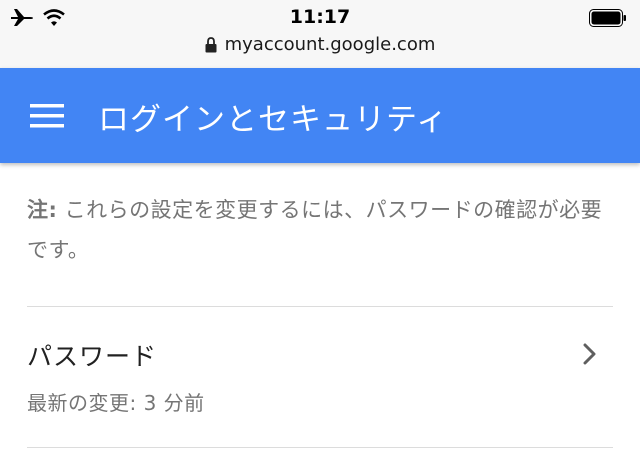 This screenshot has width=640, height=461. Describe the element at coordinates (92, 356) in the screenshot. I see `password-item-title: パスワード` at that location.